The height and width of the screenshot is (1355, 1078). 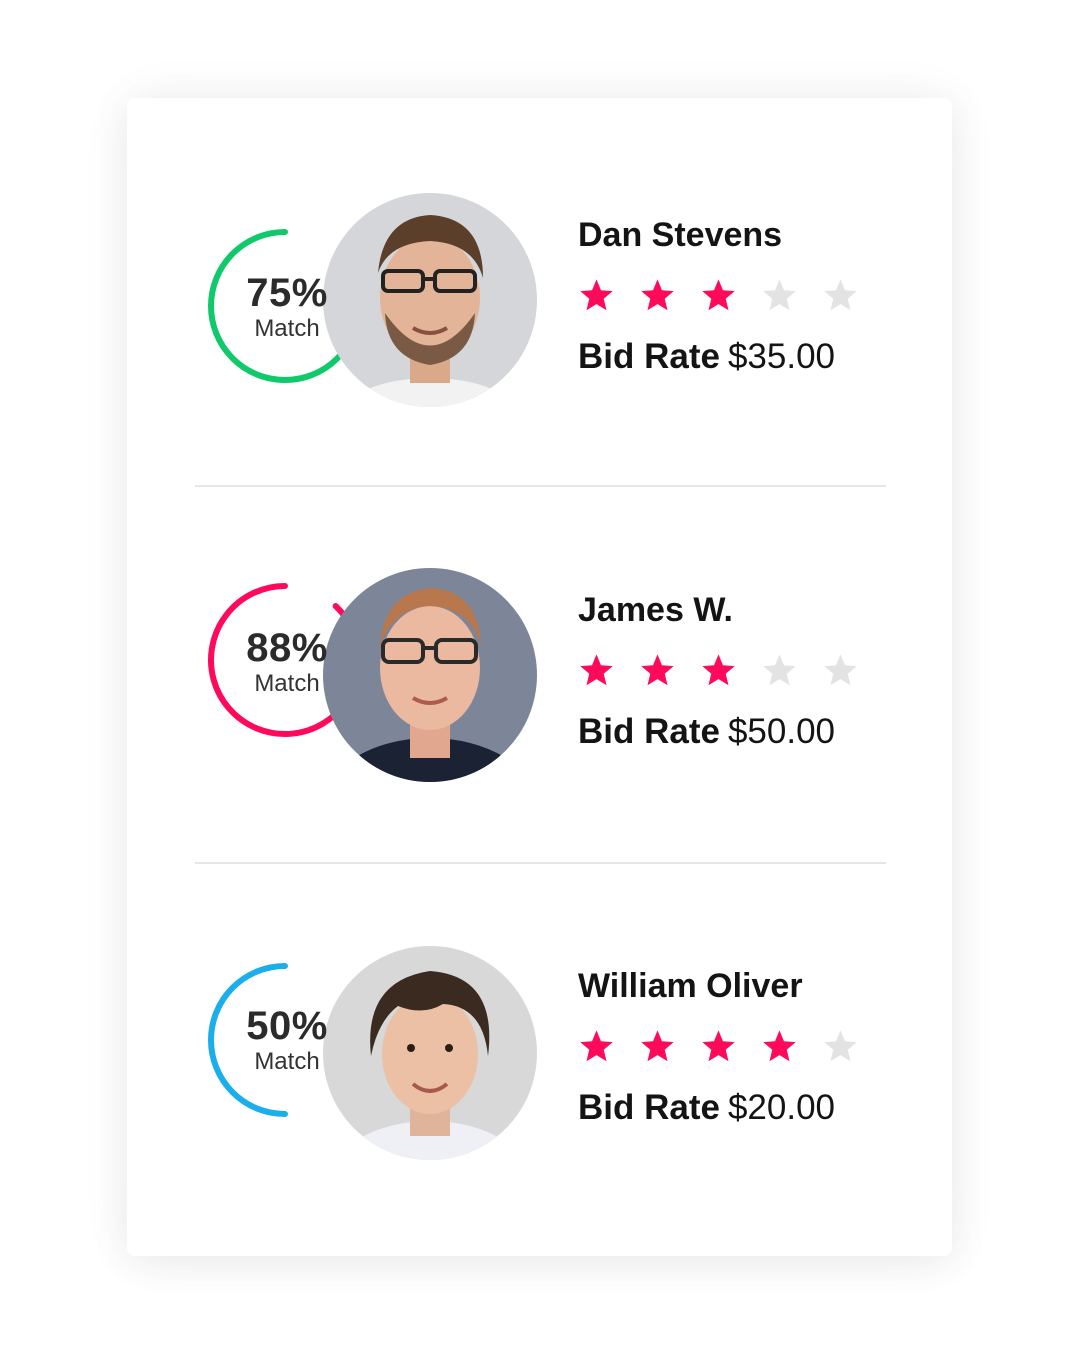 I want to click on match-score: 88% Match, so click(x=287, y=662).